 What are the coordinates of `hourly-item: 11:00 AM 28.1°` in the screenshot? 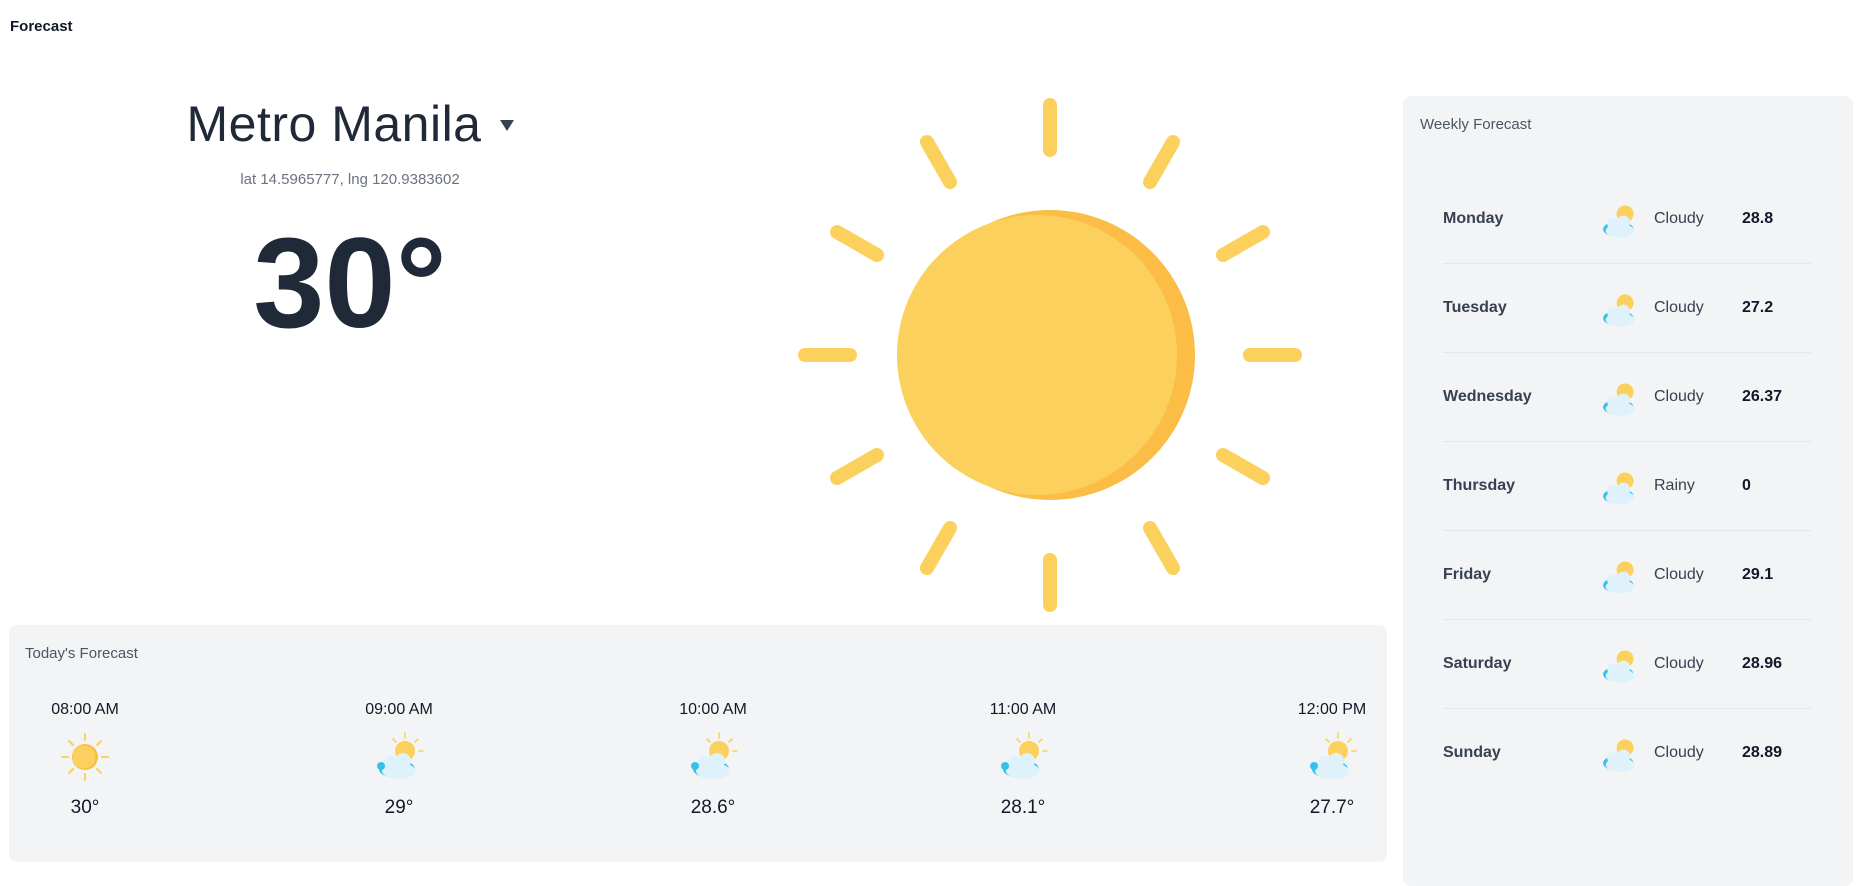 It's located at (1023, 760).